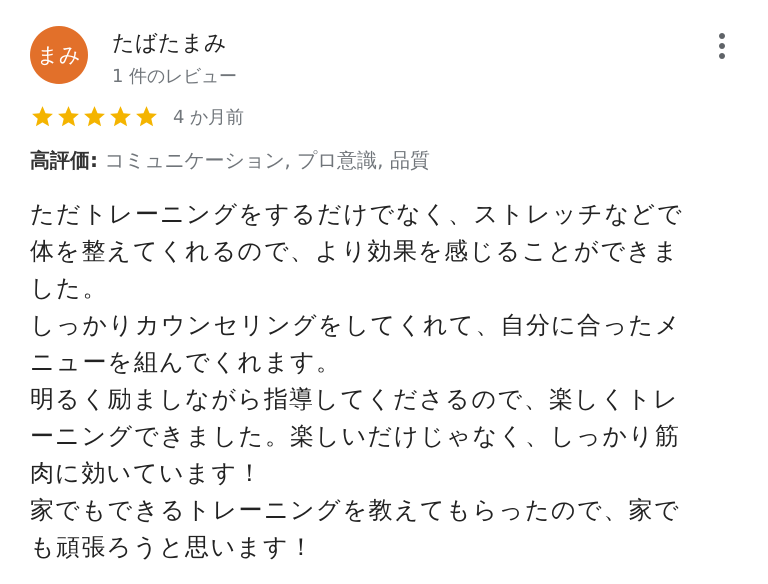 This screenshot has height=584, width=768. What do you see at coordinates (356, 344) in the screenshot?
I see `review-paragraph: しっかりカウンセリングをしてくれて、自分に合ったメニューを組んでくれます。` at bounding box center [356, 344].